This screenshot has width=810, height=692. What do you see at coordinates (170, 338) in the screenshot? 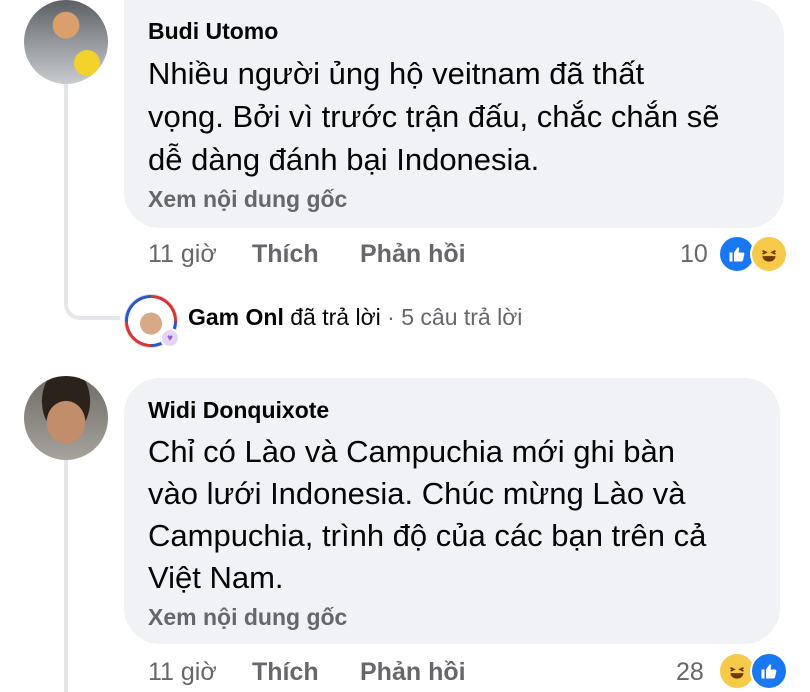
I see `care-badge-icon: ♥` at bounding box center [170, 338].